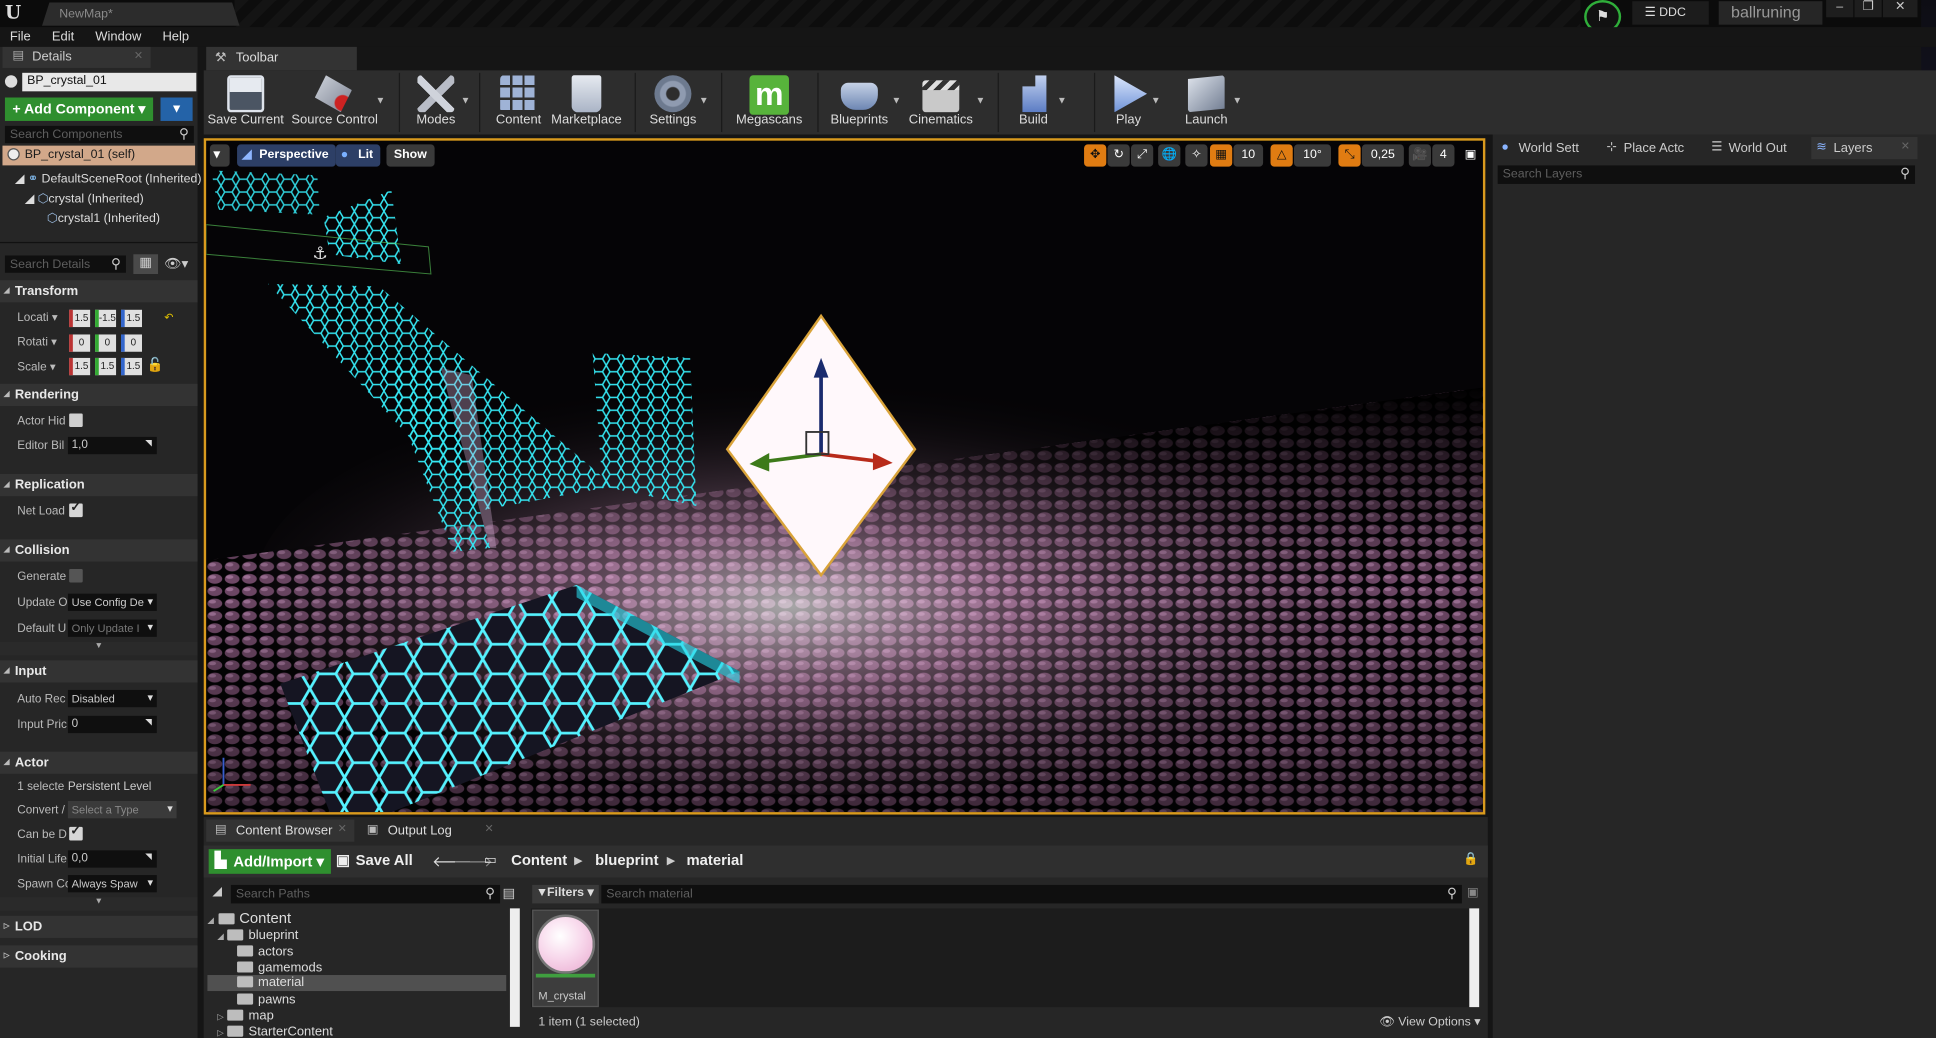 This screenshot has width=1936, height=1038. Describe the element at coordinates (1474, 958) in the screenshot. I see `asset-view-scrollbar` at that location.